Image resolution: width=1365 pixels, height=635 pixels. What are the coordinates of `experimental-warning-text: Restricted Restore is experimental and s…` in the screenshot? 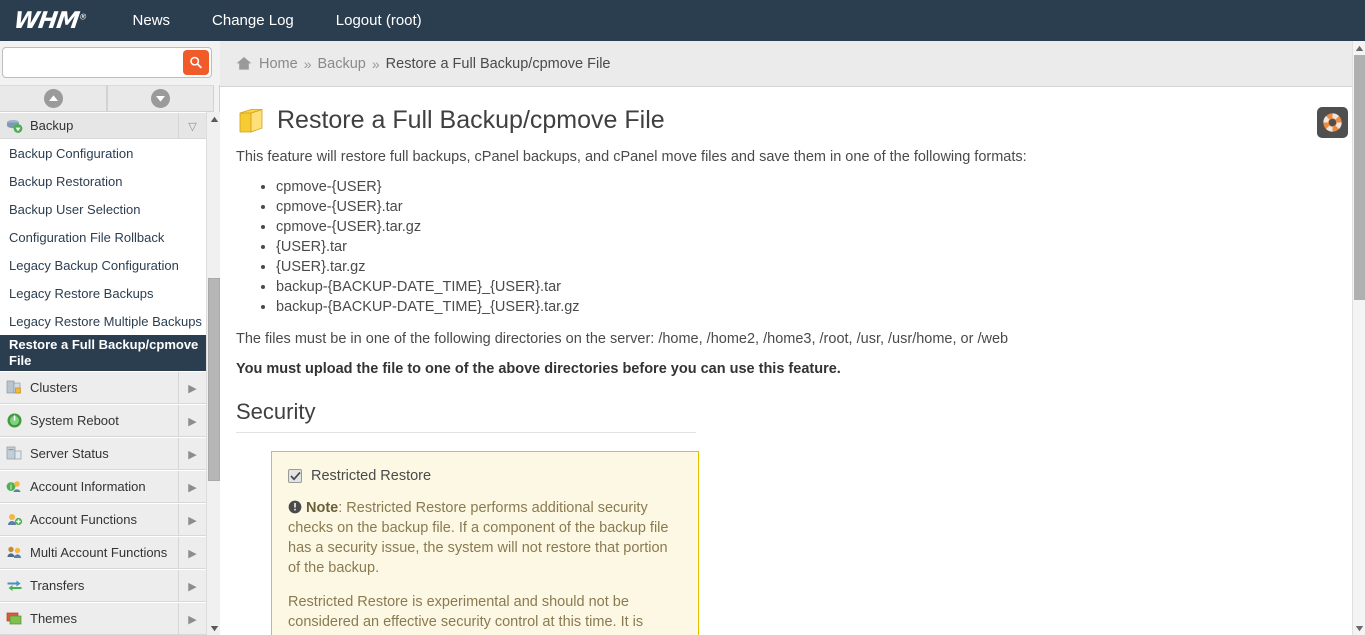 It's located at (480, 614).